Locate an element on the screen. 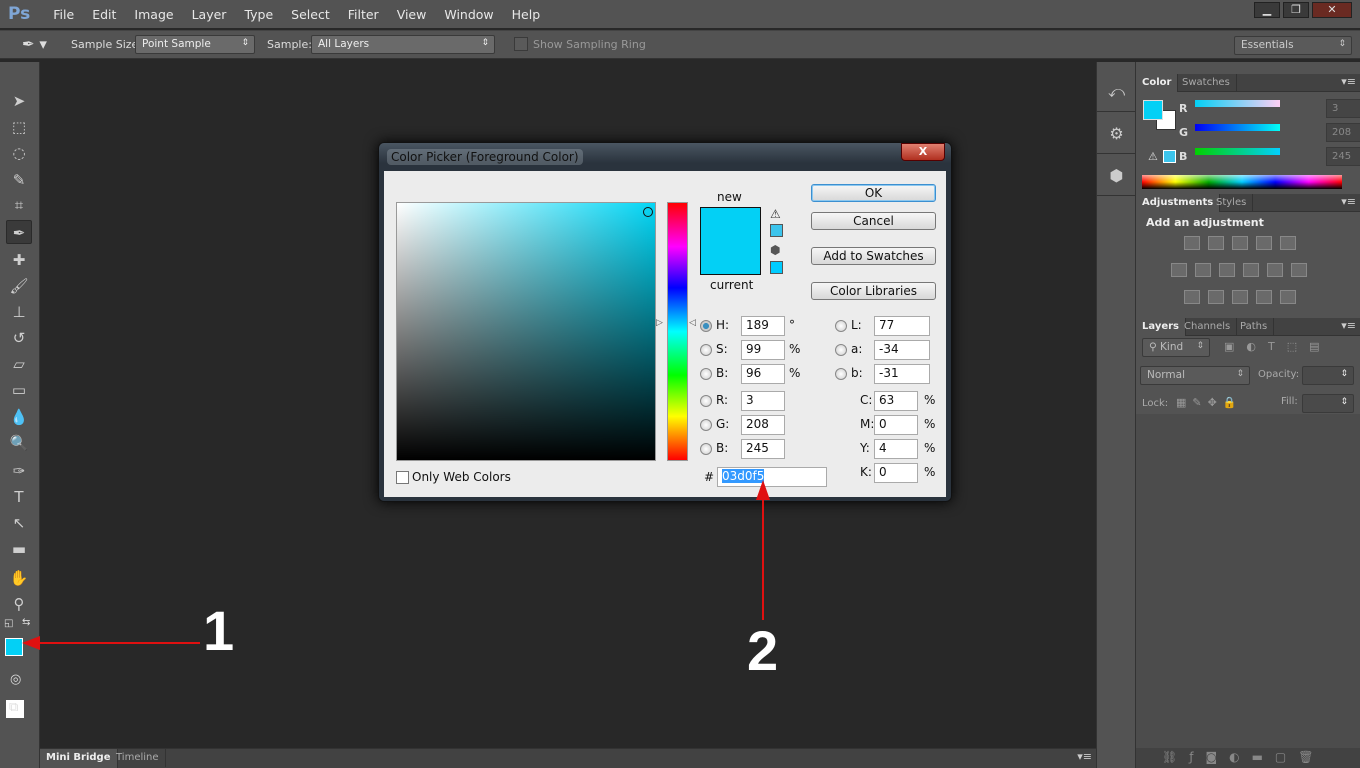  annotation-number-2: 2 is located at coordinates (763, 650).